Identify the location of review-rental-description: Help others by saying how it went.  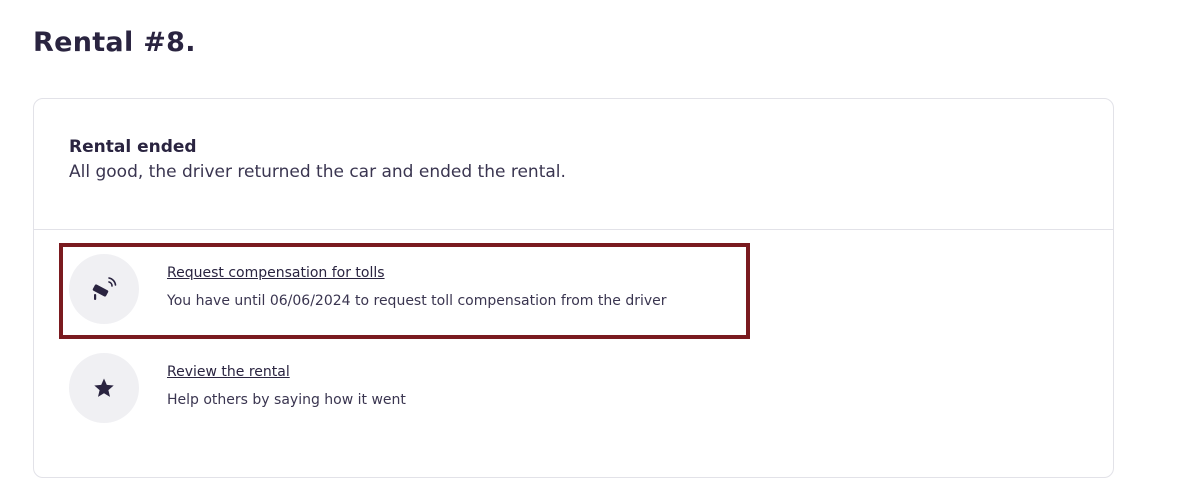
(286, 400).